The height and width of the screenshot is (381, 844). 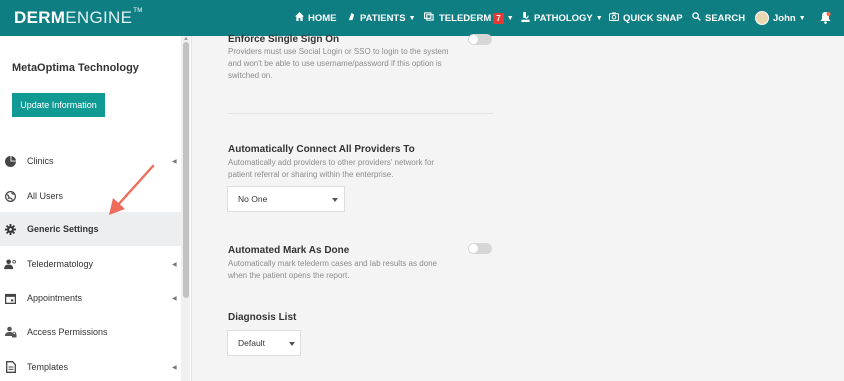 I want to click on nav-quick-snap: QUICK SNAP, so click(x=646, y=18).